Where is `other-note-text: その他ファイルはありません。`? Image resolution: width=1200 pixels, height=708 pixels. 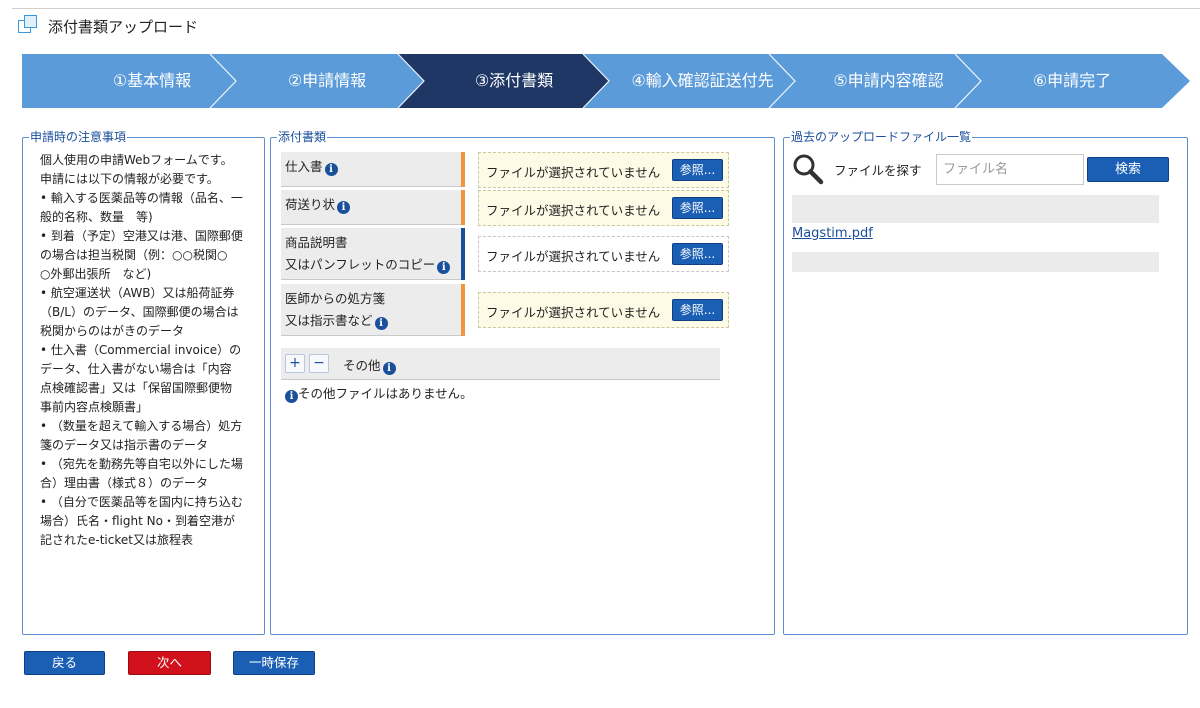
other-note-text: その他ファイルはありません。 is located at coordinates (385, 393).